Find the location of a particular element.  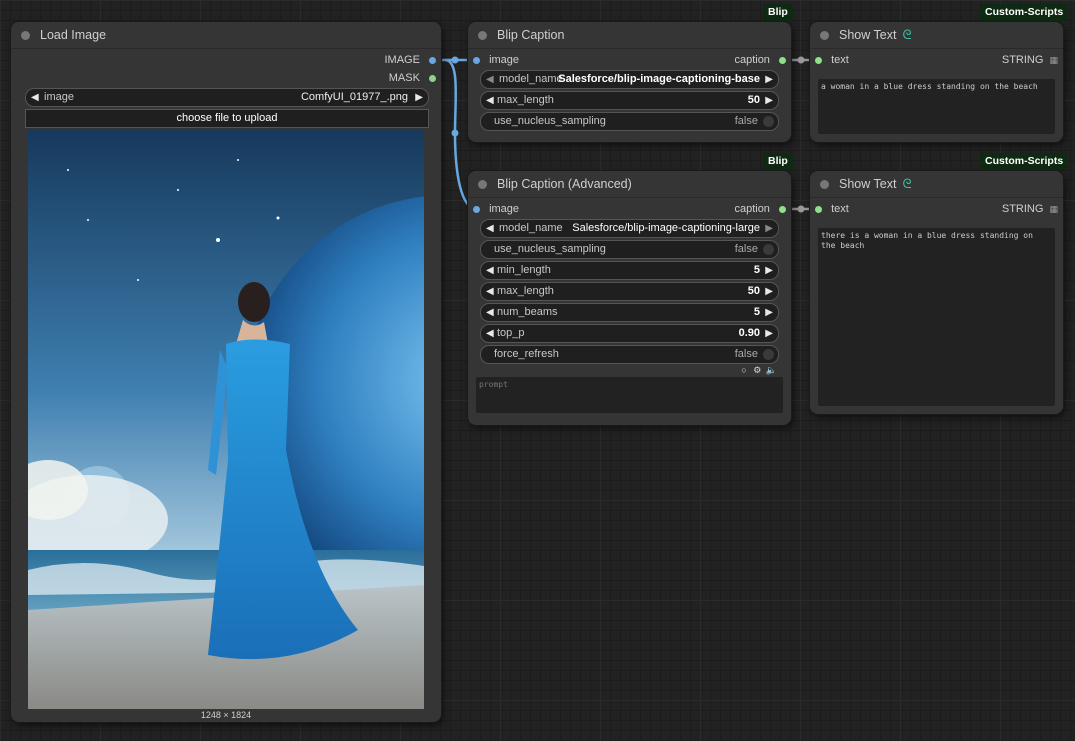

node-header: Load Image is located at coordinates (226, 35).